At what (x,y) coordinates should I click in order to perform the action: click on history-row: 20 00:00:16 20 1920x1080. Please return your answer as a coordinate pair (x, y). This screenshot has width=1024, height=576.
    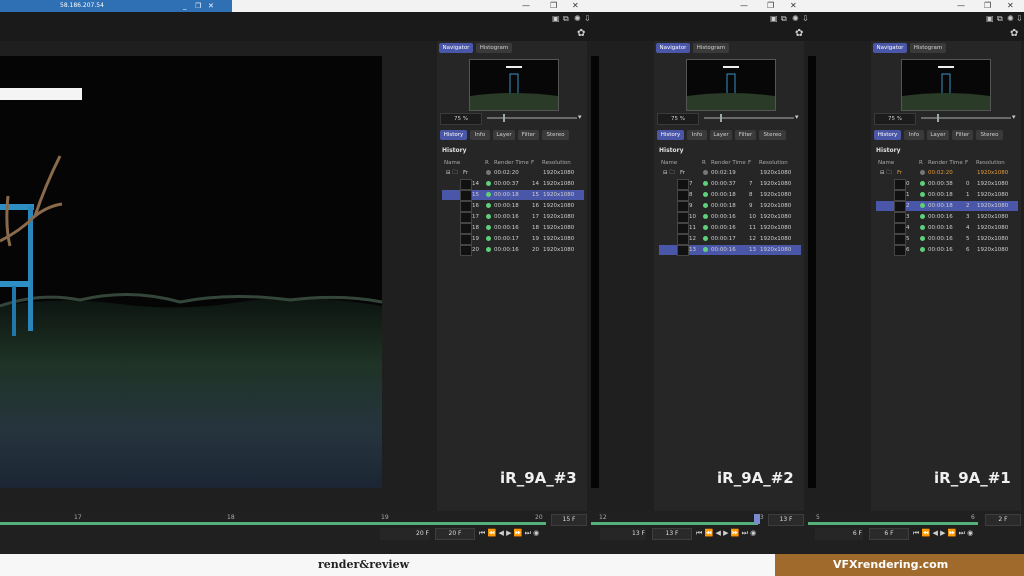
    Looking at the image, I should click on (513, 250).